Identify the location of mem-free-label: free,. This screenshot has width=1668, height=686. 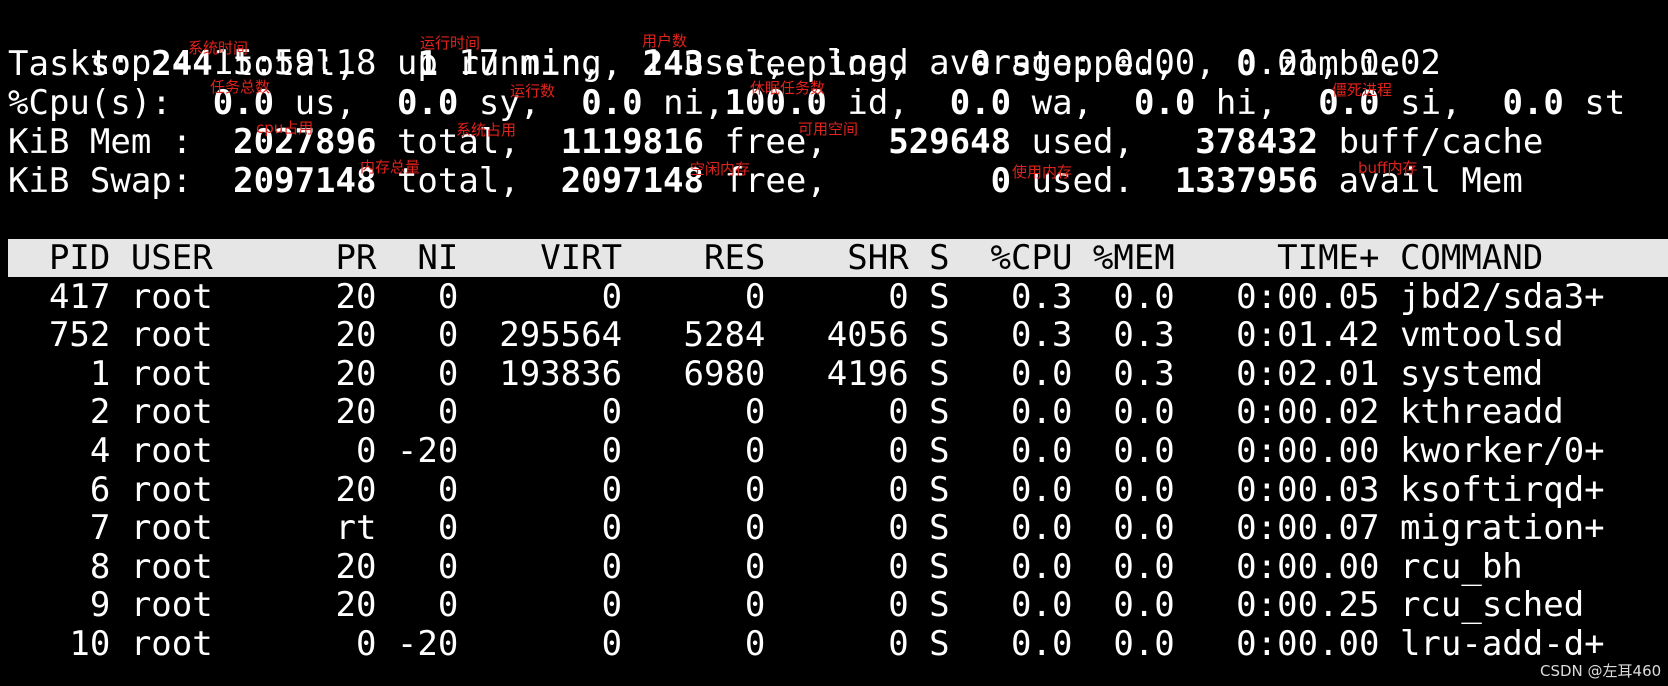
(796, 142).